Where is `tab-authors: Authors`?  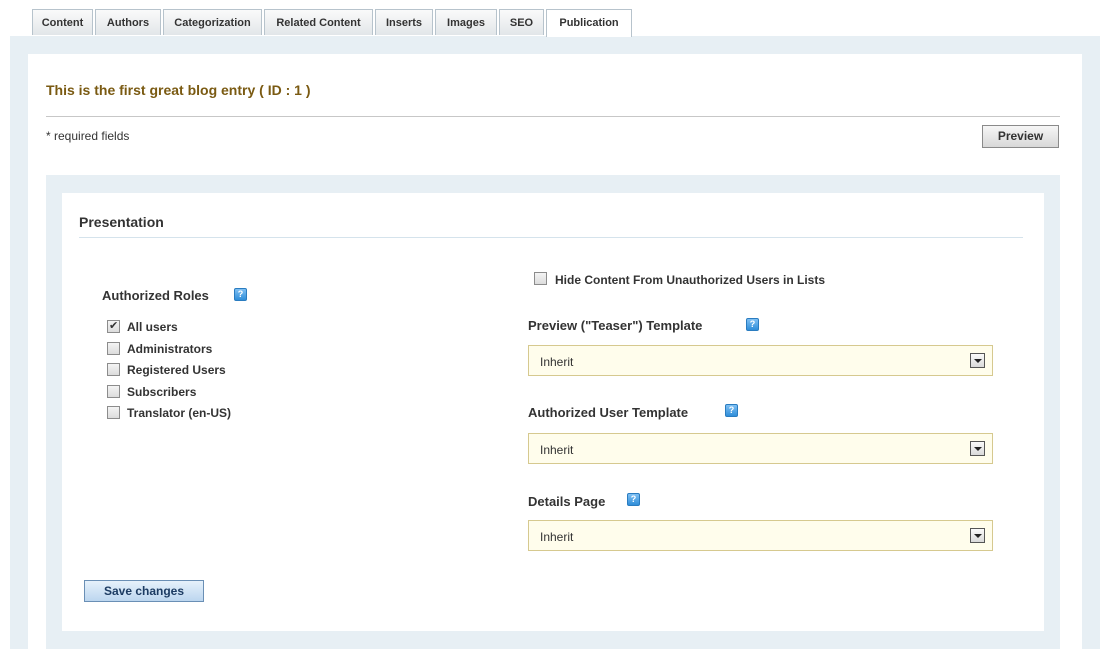
tab-authors: Authors is located at coordinates (128, 22).